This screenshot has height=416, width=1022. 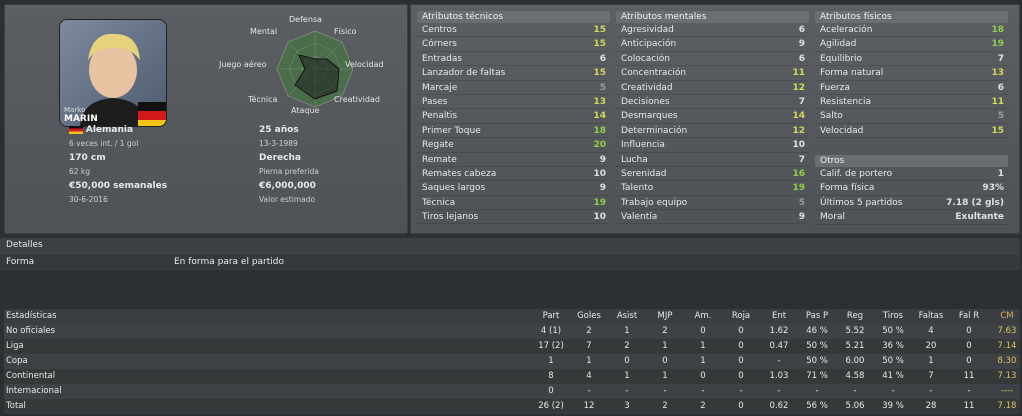 I want to click on technical-attribute-row: Regate 20, so click(x=513, y=145).